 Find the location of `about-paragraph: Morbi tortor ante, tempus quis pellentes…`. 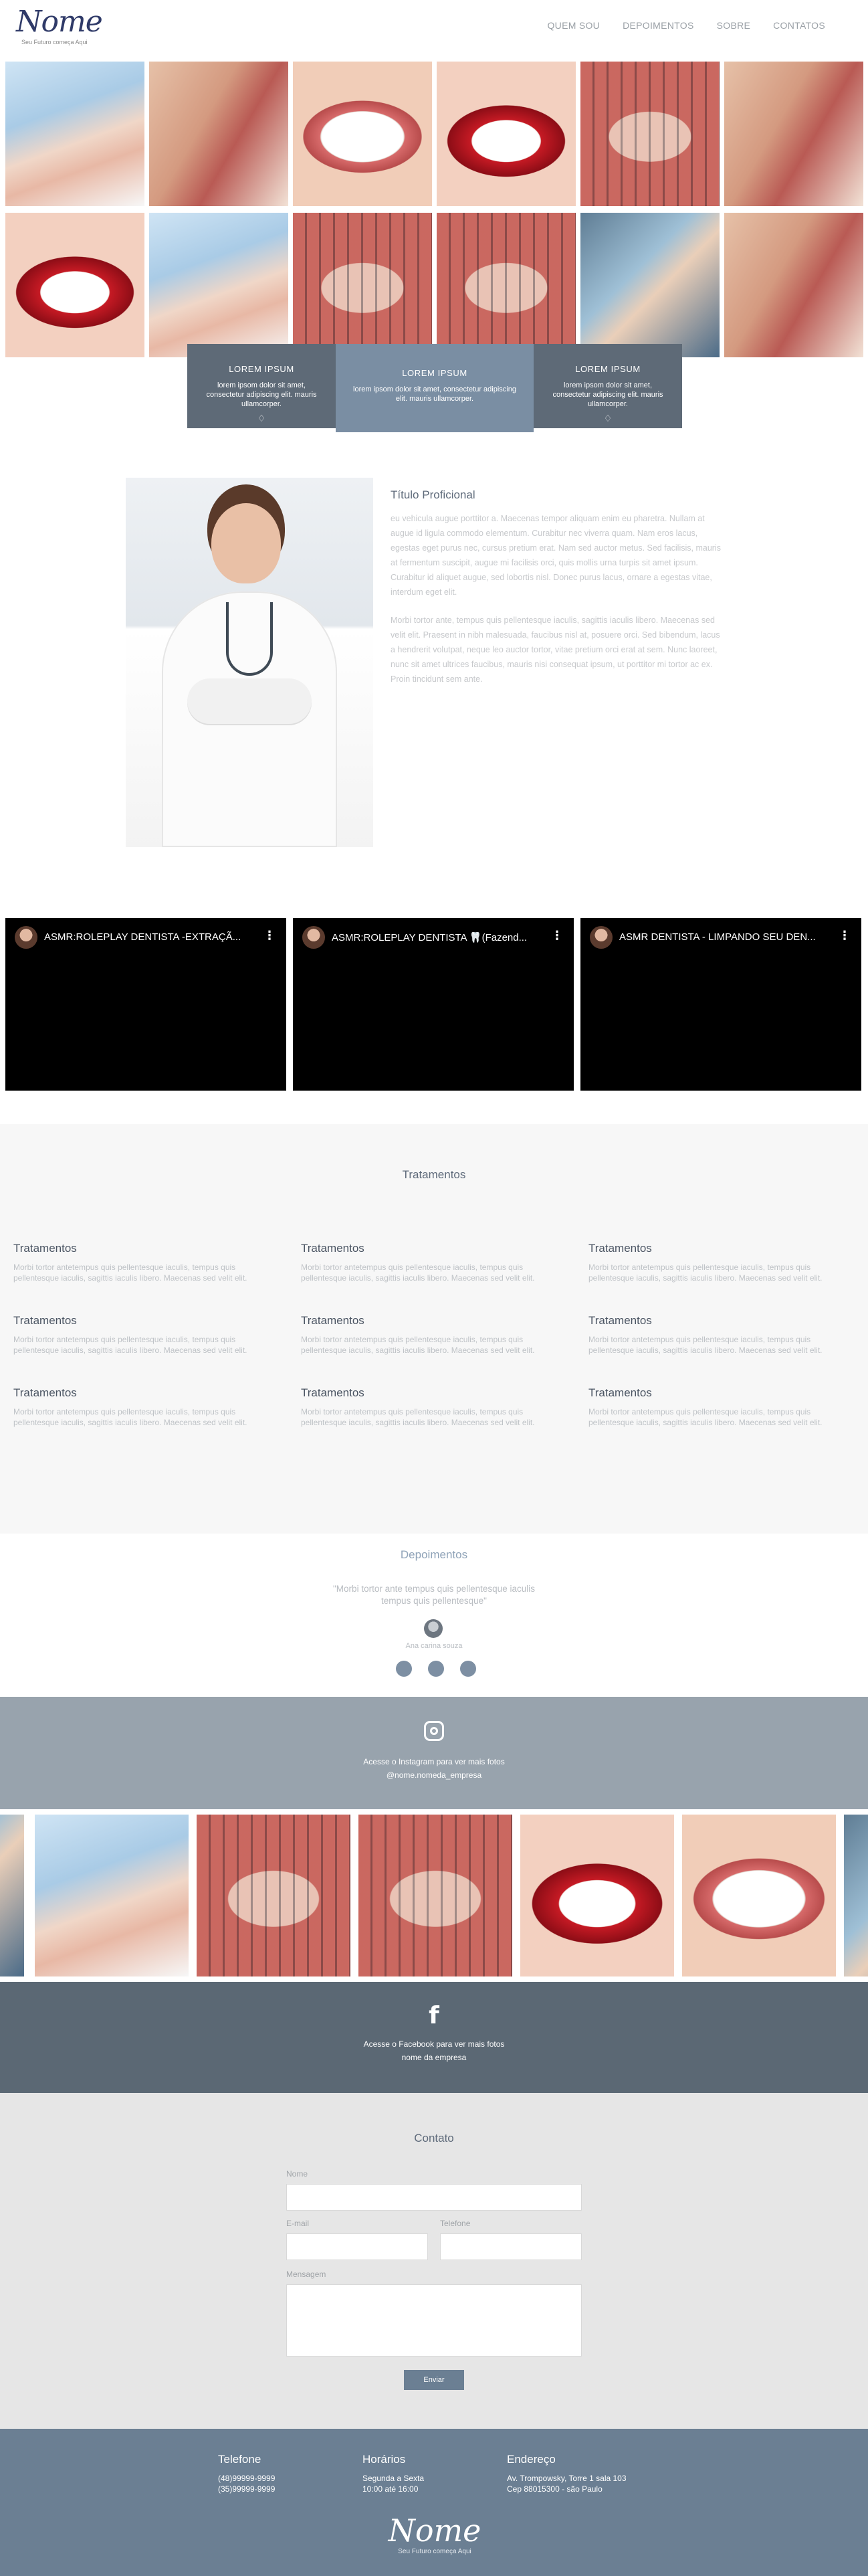

about-paragraph: Morbi tortor ante, tempus quis pellentes… is located at coordinates (555, 650).